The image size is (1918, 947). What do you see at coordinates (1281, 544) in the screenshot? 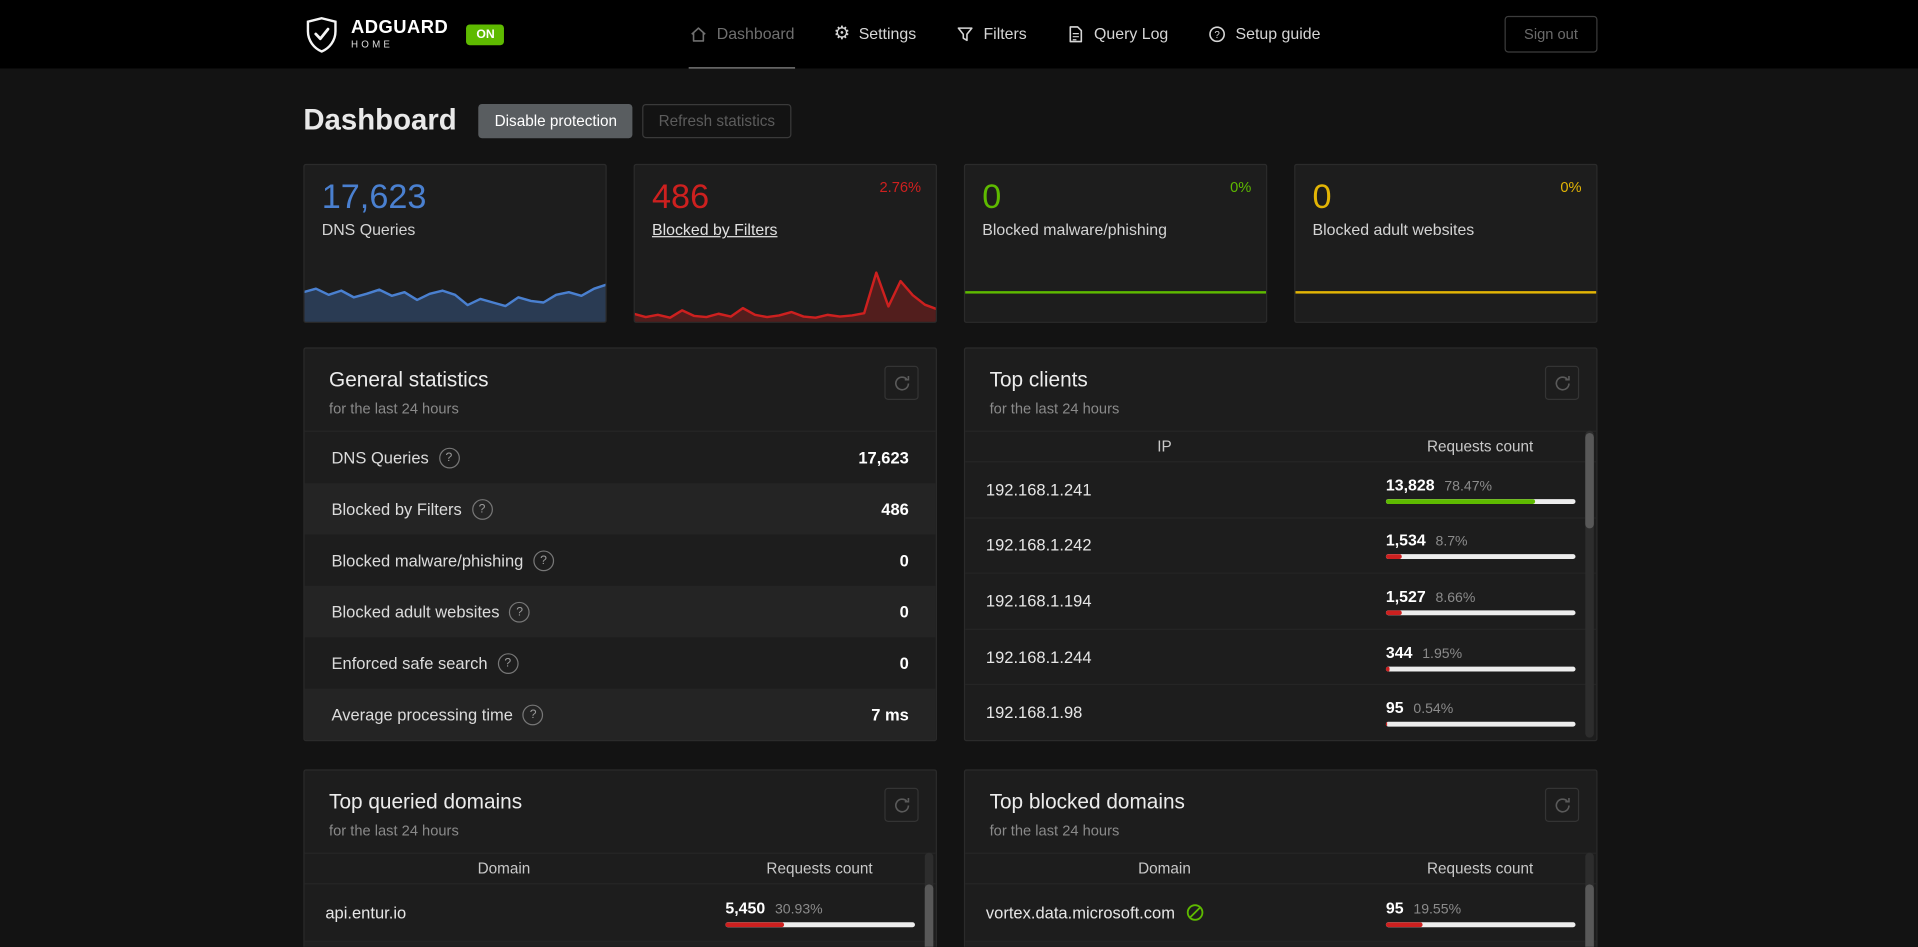
I see `client-row: 192.168.1.242 1,534 8.7%` at bounding box center [1281, 544].